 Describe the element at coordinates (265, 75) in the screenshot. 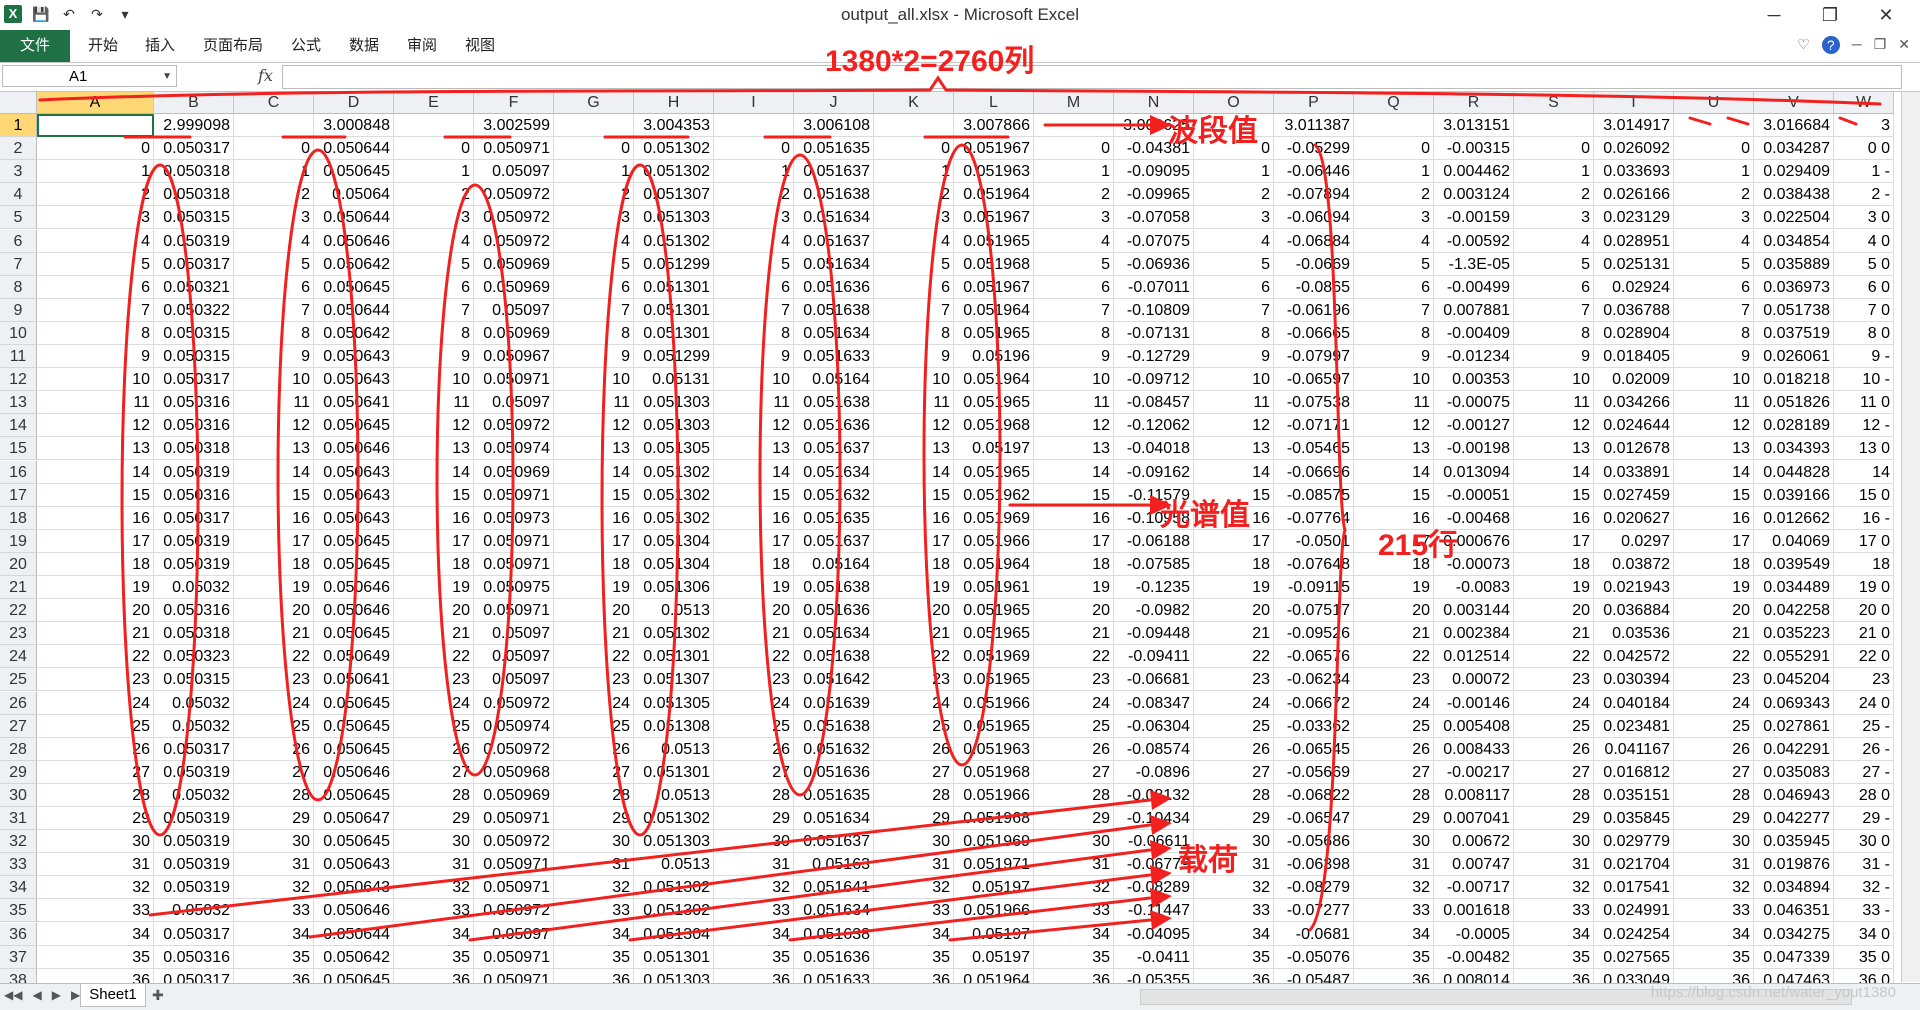

I see `insert-function-icon: fx` at that location.